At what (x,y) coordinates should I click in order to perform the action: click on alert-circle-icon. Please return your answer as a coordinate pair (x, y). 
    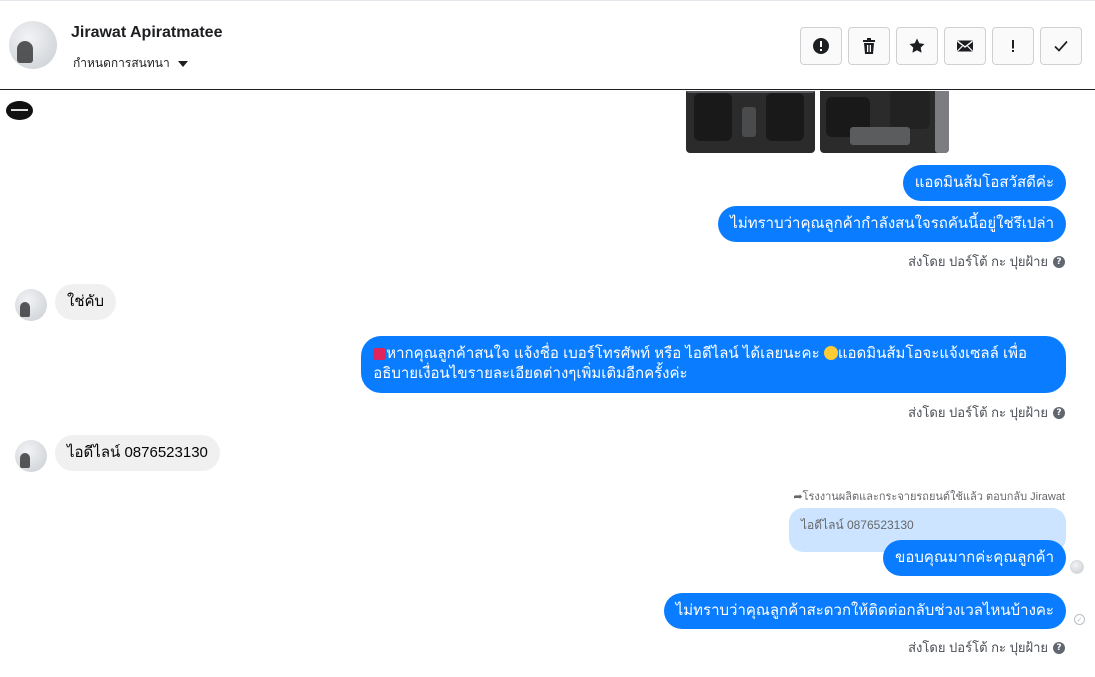
    Looking at the image, I should click on (821, 46).